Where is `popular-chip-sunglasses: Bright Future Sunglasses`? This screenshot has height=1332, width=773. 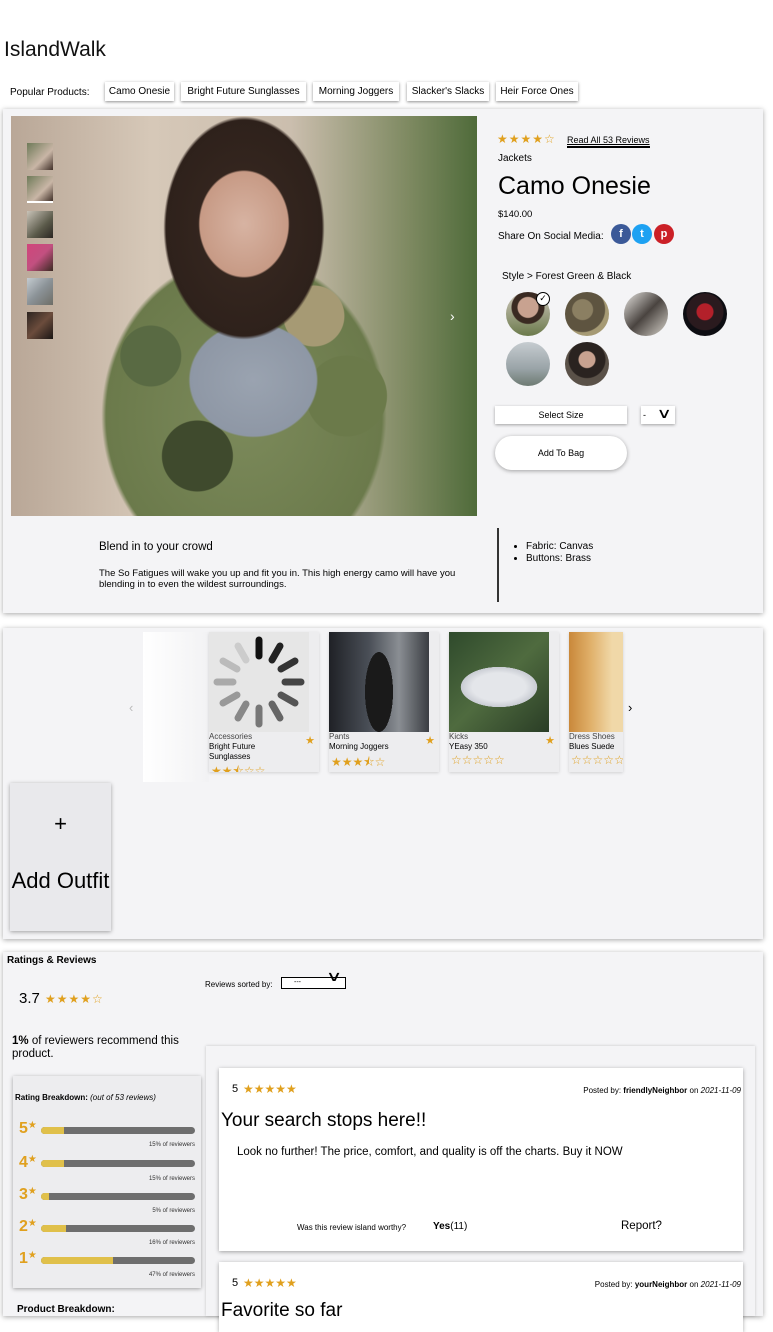 popular-chip-sunglasses: Bright Future Sunglasses is located at coordinates (243, 91).